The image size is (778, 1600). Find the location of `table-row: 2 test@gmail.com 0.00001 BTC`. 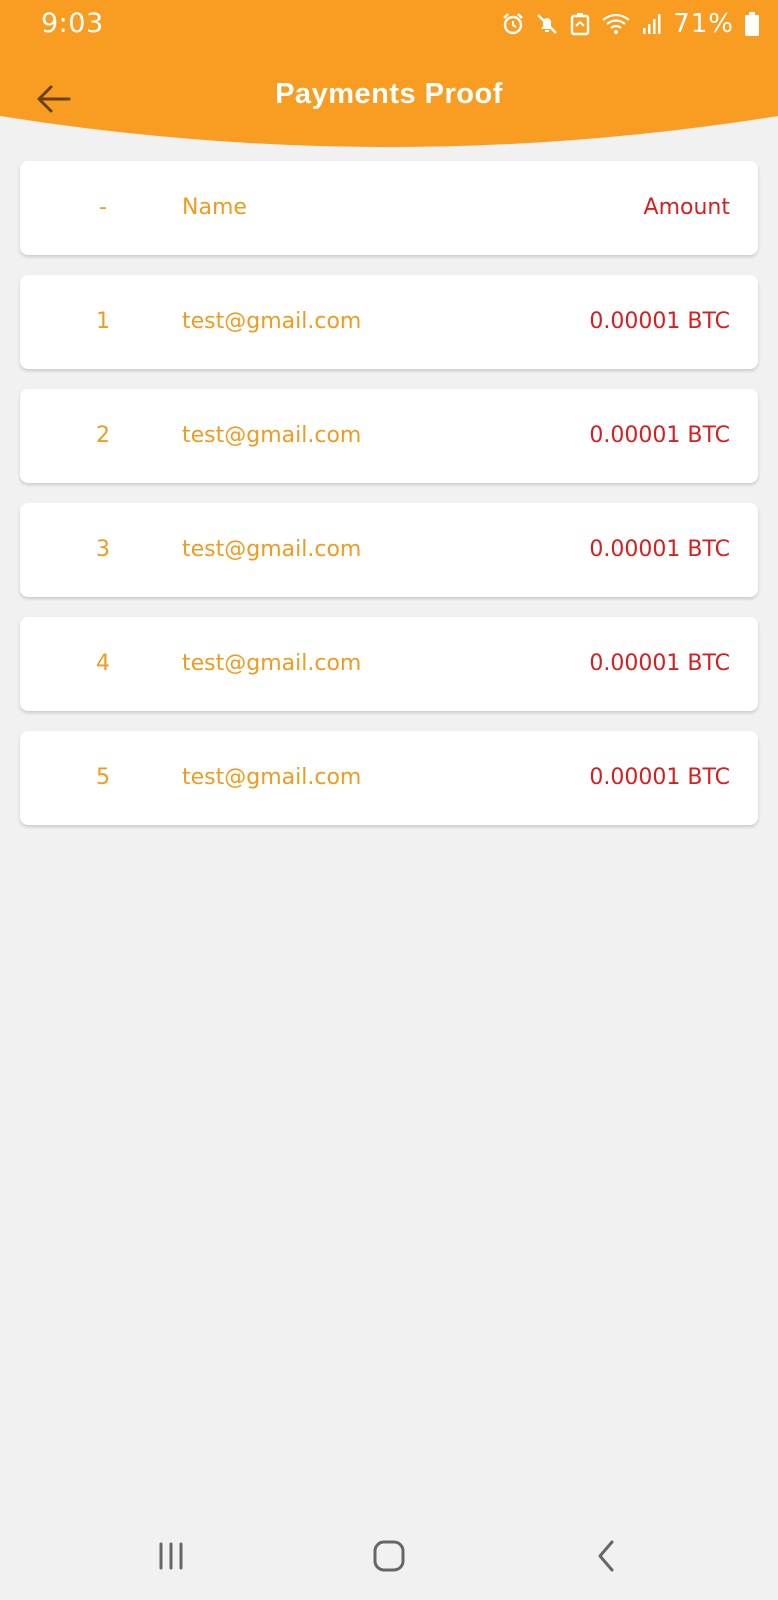

table-row: 2 test@gmail.com 0.00001 BTC is located at coordinates (389, 436).